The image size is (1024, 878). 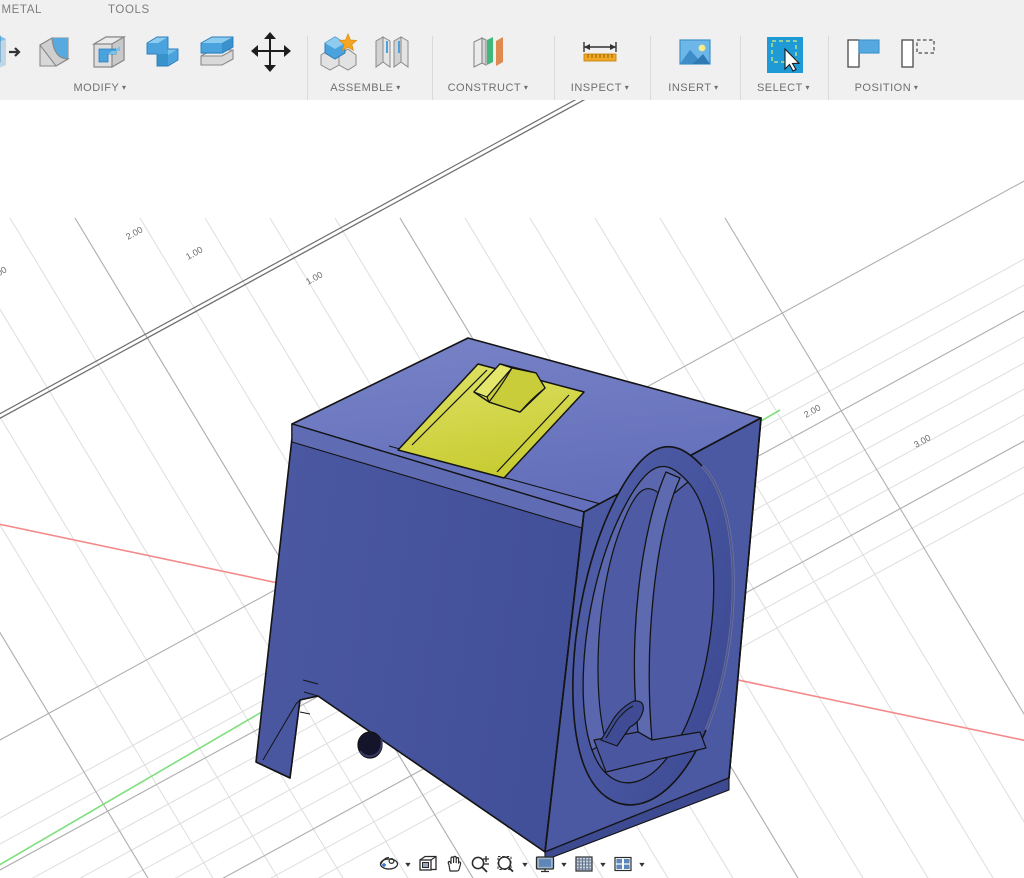 What do you see at coordinates (779, 88) in the screenshot?
I see `panel-label-select: SELECT` at bounding box center [779, 88].